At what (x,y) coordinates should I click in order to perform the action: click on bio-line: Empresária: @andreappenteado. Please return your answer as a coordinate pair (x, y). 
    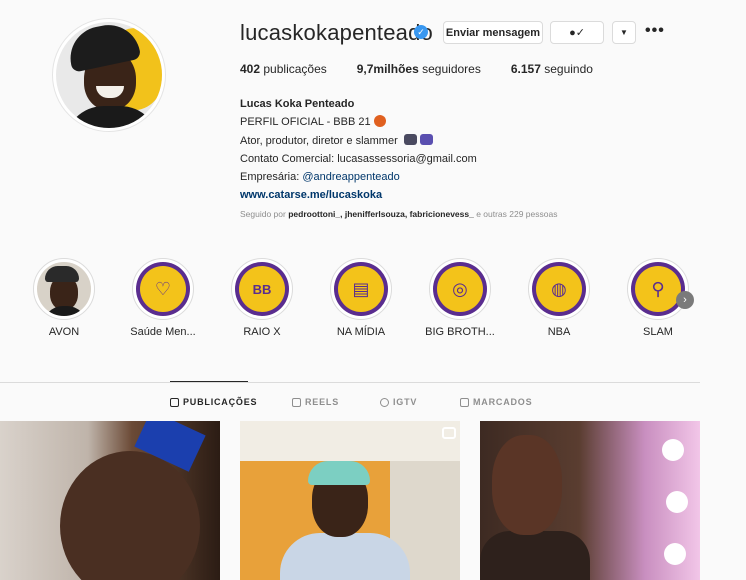
    Looking at the image, I should click on (320, 177).